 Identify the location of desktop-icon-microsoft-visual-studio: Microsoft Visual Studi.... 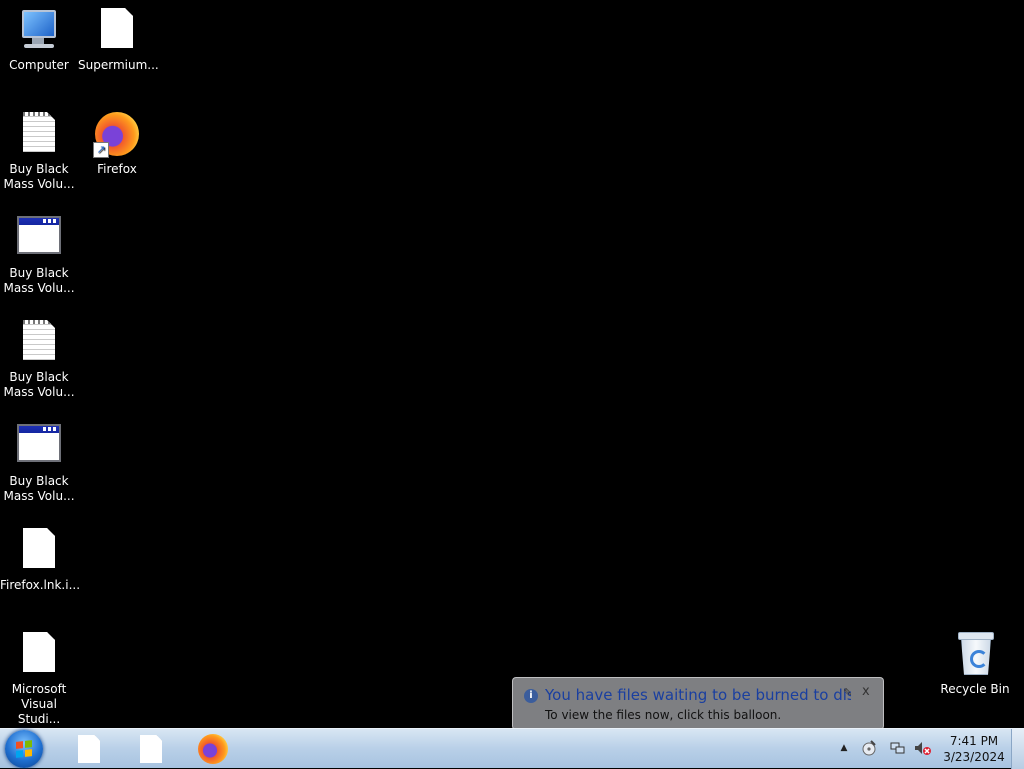
(39, 675).